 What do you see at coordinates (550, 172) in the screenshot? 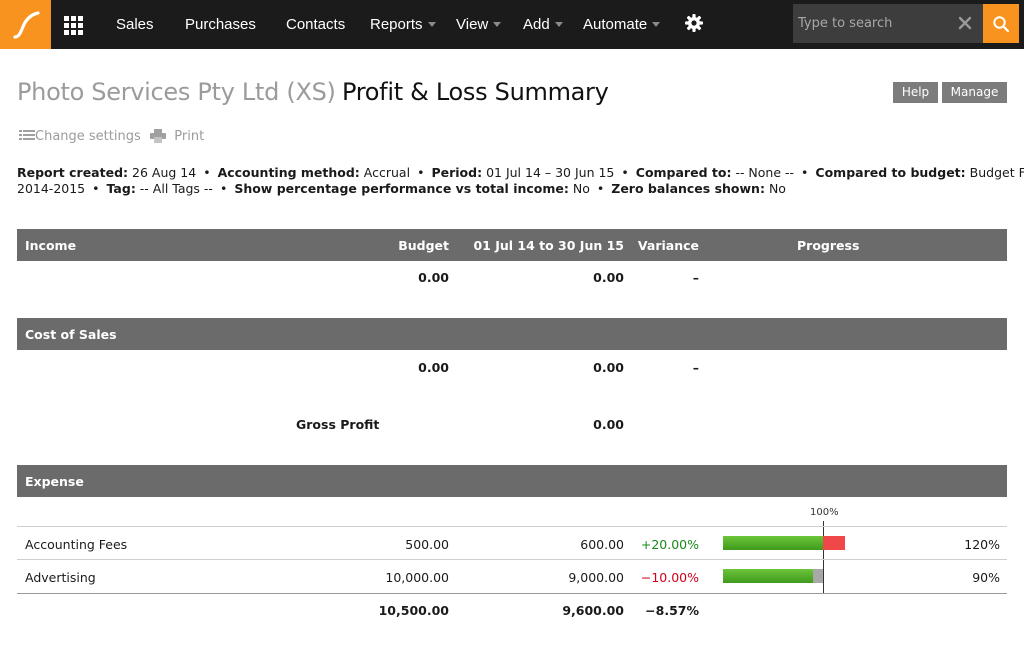
I see `info-value: 01 Jul 14 – 30 Jun 15` at bounding box center [550, 172].